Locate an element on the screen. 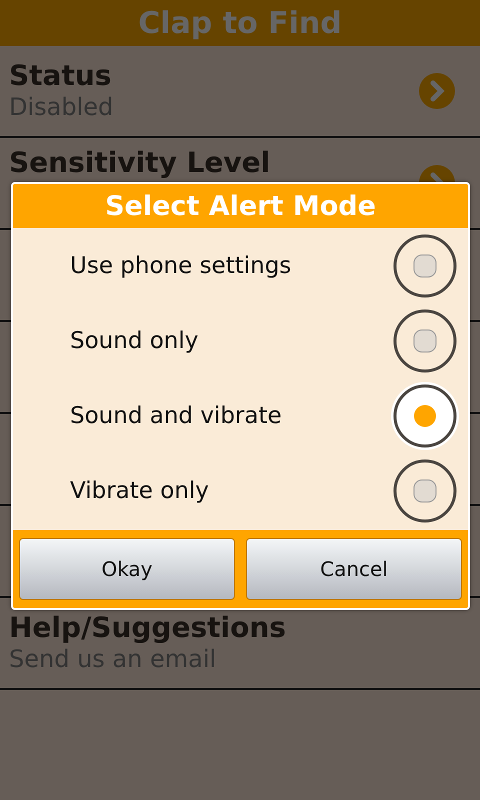 The height and width of the screenshot is (800, 480). radio-button is located at coordinates (425, 415).